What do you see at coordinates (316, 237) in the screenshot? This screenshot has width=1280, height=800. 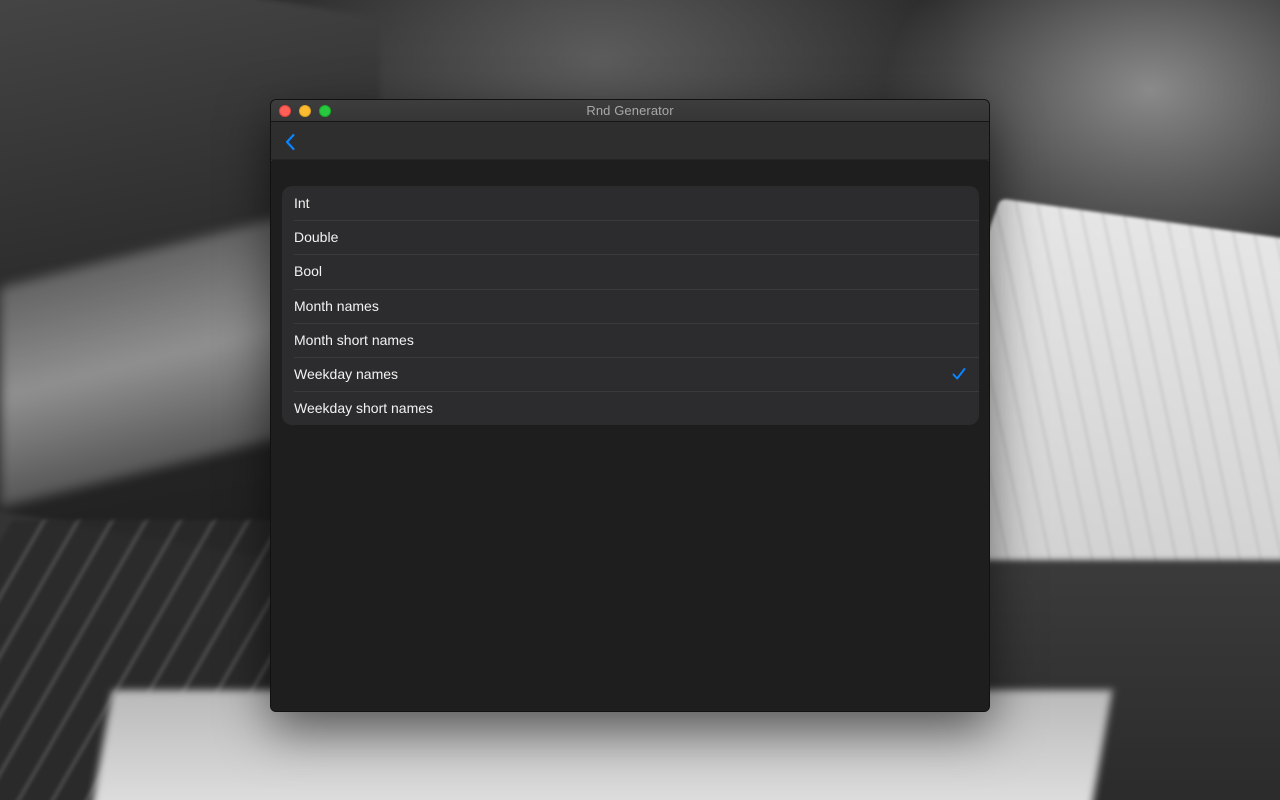 I see `list-item-label: Double` at bounding box center [316, 237].